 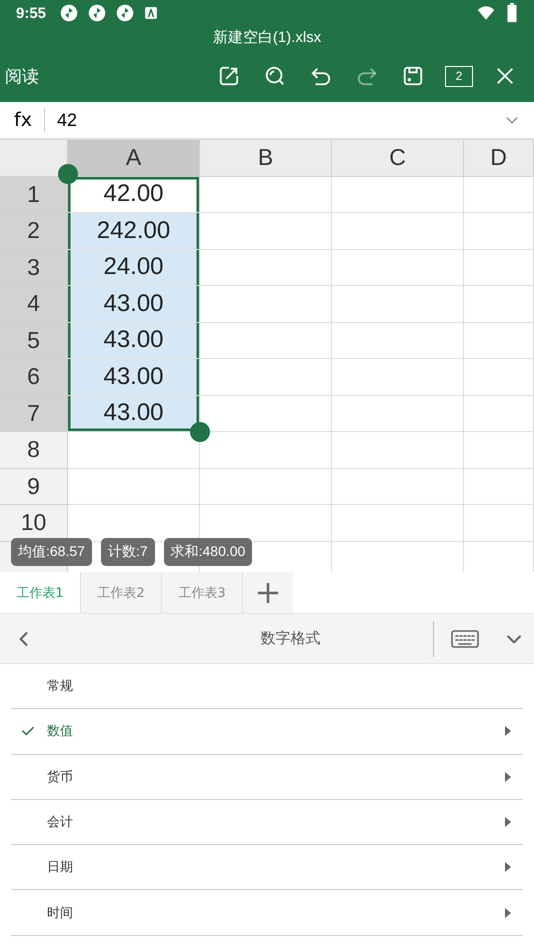 I want to click on wifi-icon, so click(x=486, y=13).